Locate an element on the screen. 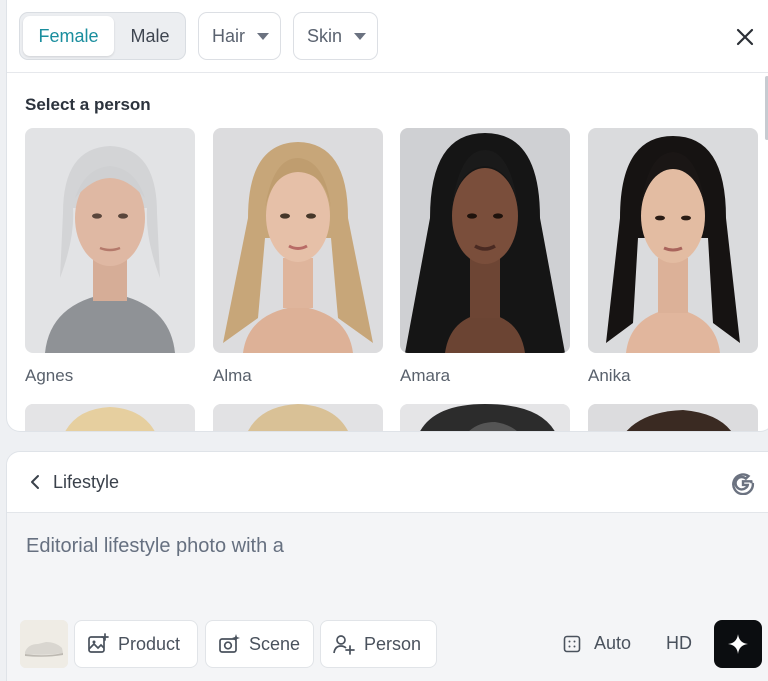 The image size is (768, 681). composer-header: Lifestyle is located at coordinates (387, 482).